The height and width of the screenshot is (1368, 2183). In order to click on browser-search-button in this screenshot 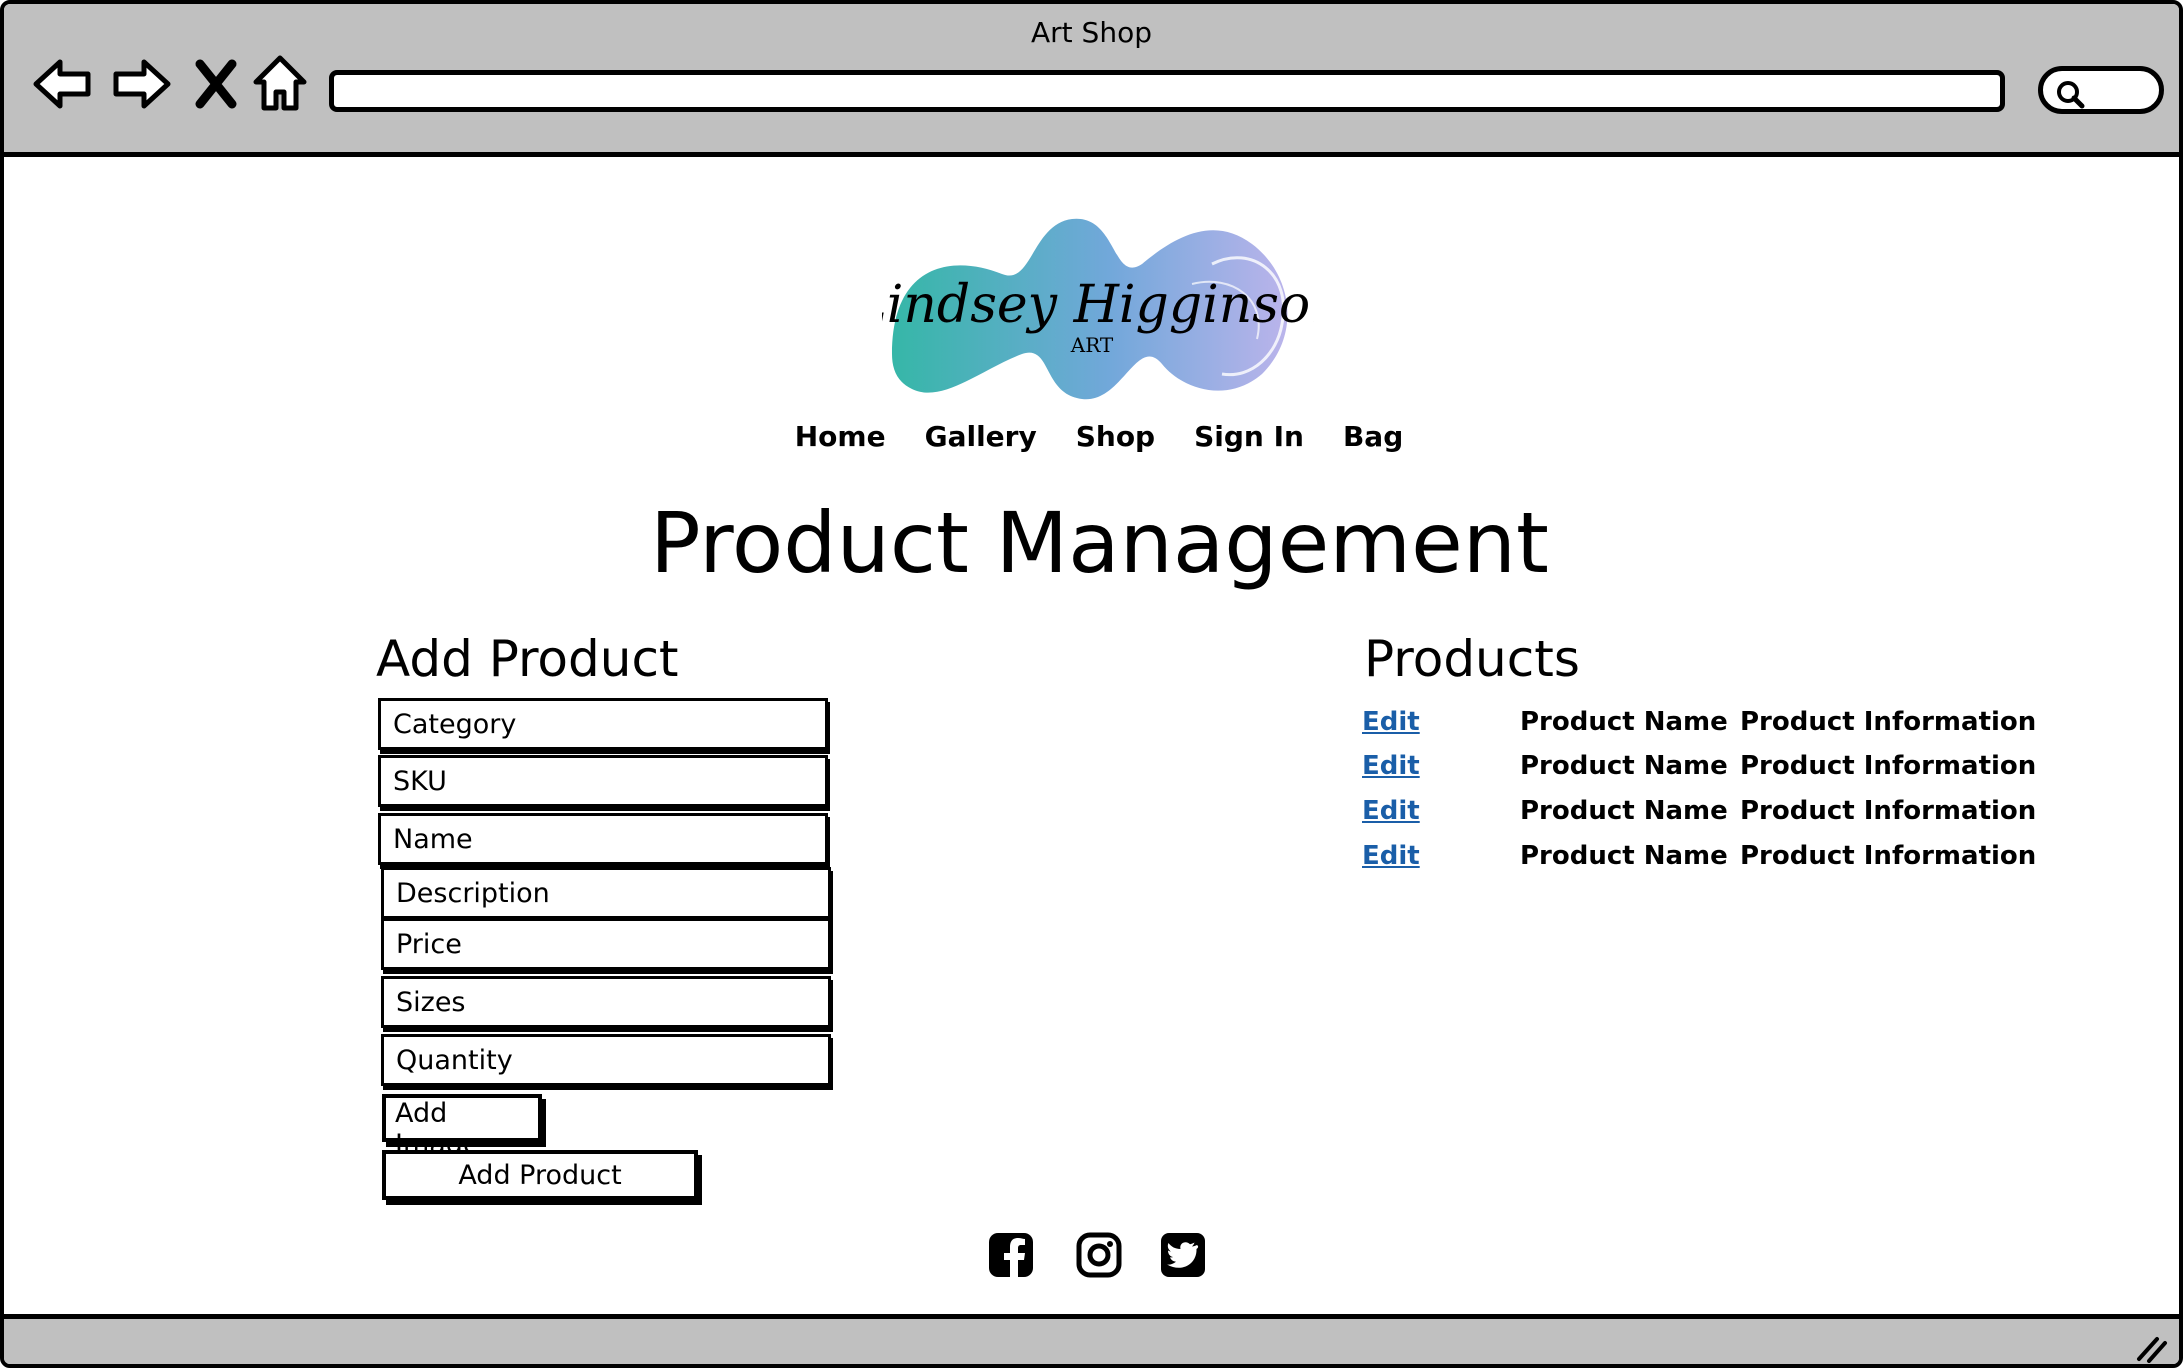, I will do `click(2101, 90)`.